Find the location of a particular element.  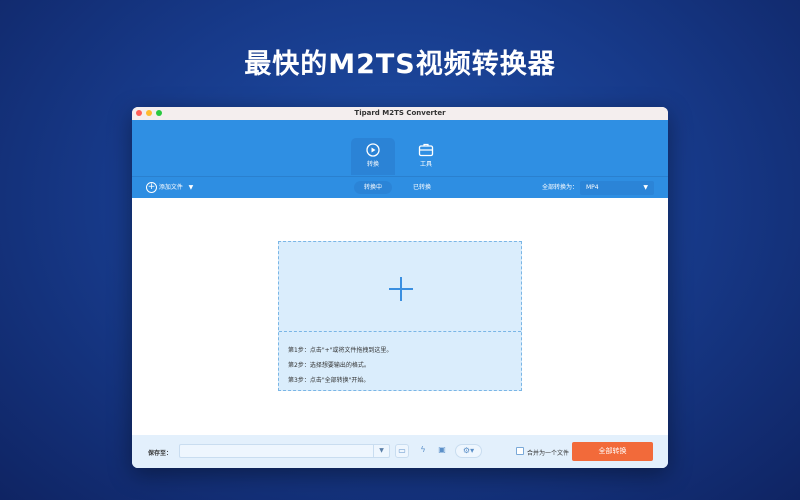

headline: 最快的M2TS视频转换器 is located at coordinates (400, 64).